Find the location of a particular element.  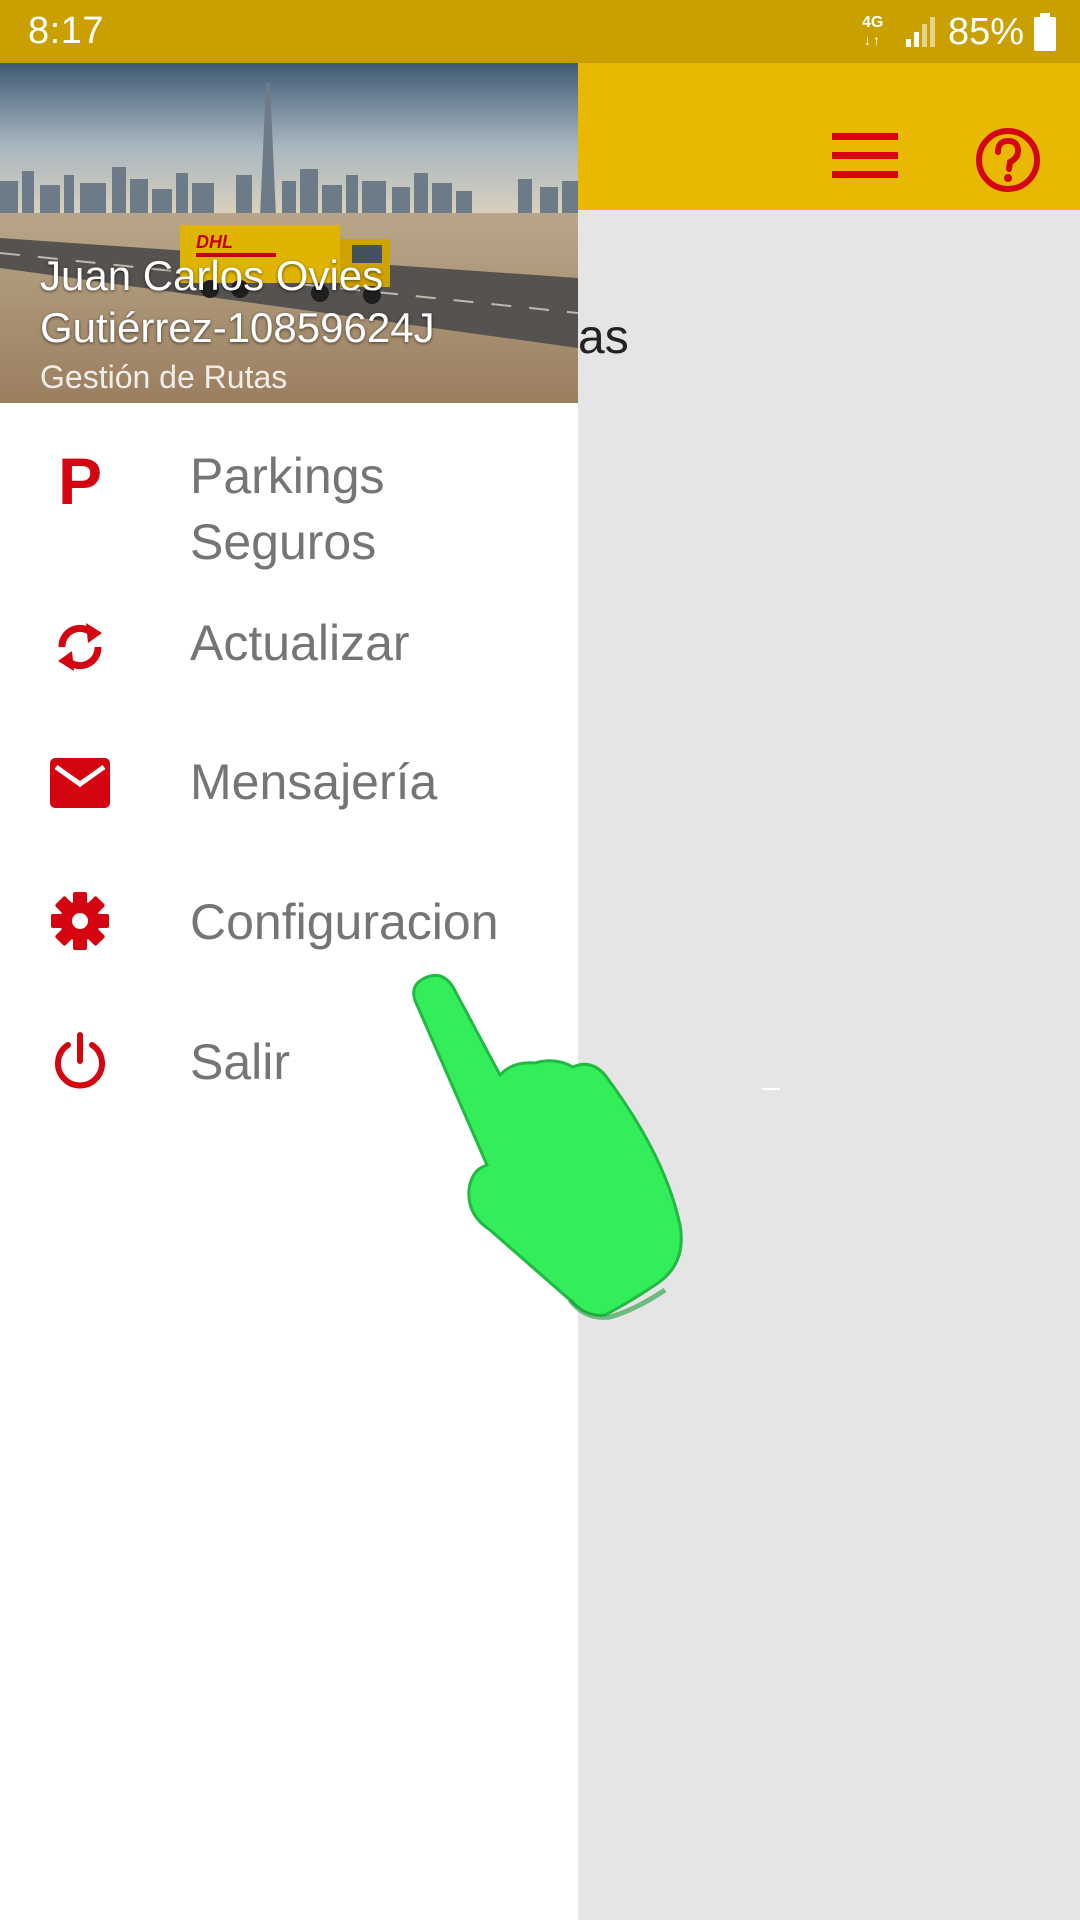

menu-item-label: Actualizar is located at coordinates (300, 643).